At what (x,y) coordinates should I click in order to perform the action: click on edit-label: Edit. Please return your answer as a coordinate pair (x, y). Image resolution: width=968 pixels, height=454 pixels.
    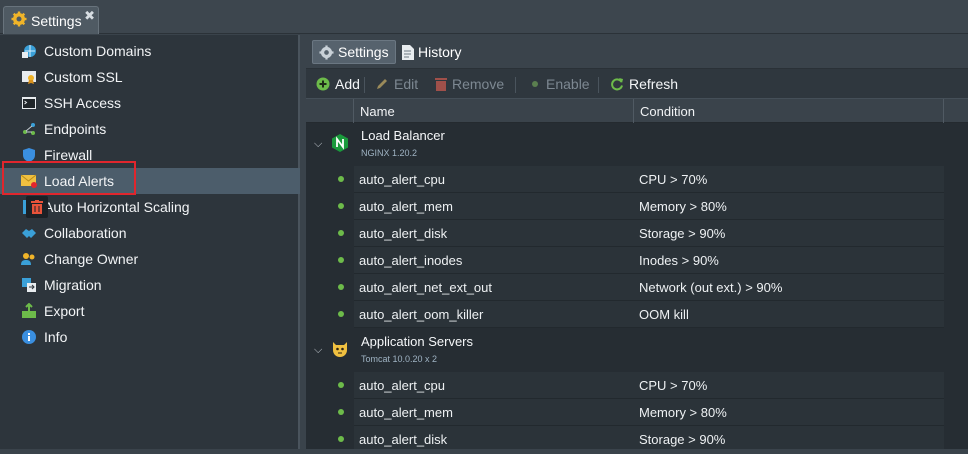
    Looking at the image, I should click on (406, 84).